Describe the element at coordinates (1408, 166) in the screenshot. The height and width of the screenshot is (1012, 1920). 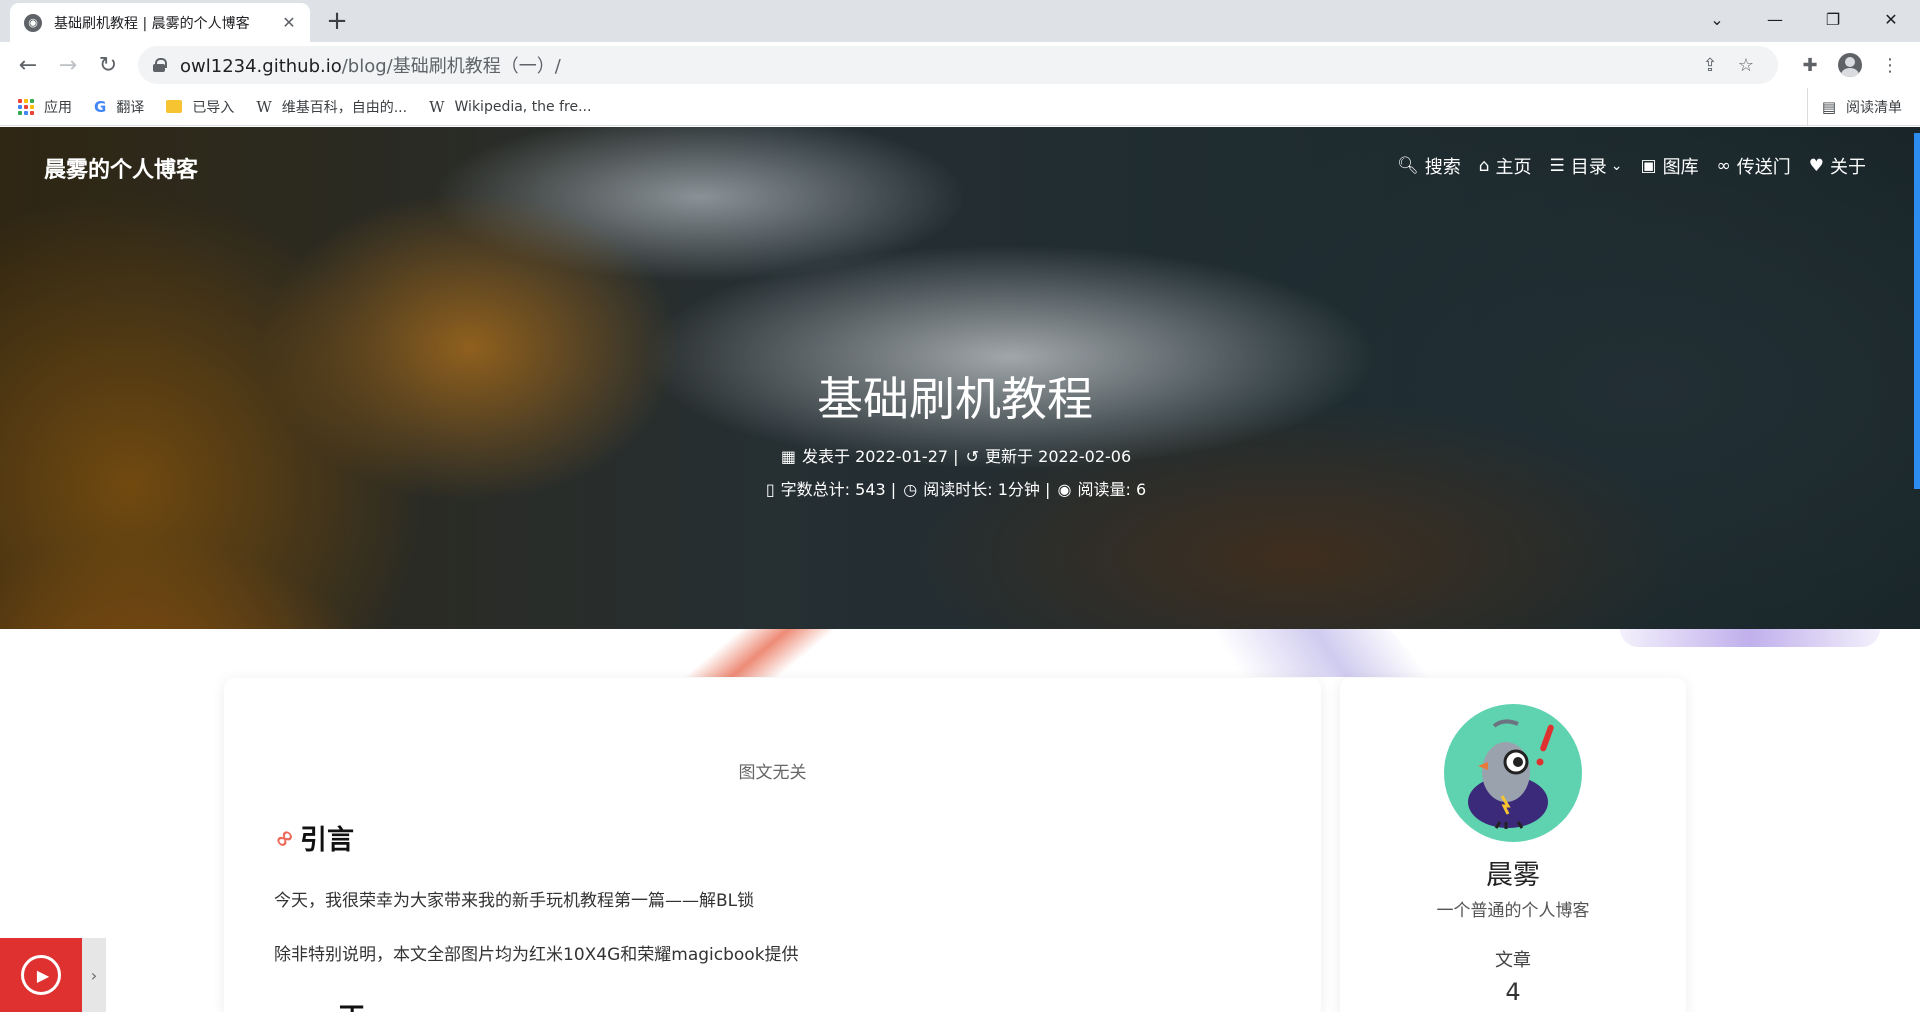
I see `search-icon: 🔍︎` at that location.